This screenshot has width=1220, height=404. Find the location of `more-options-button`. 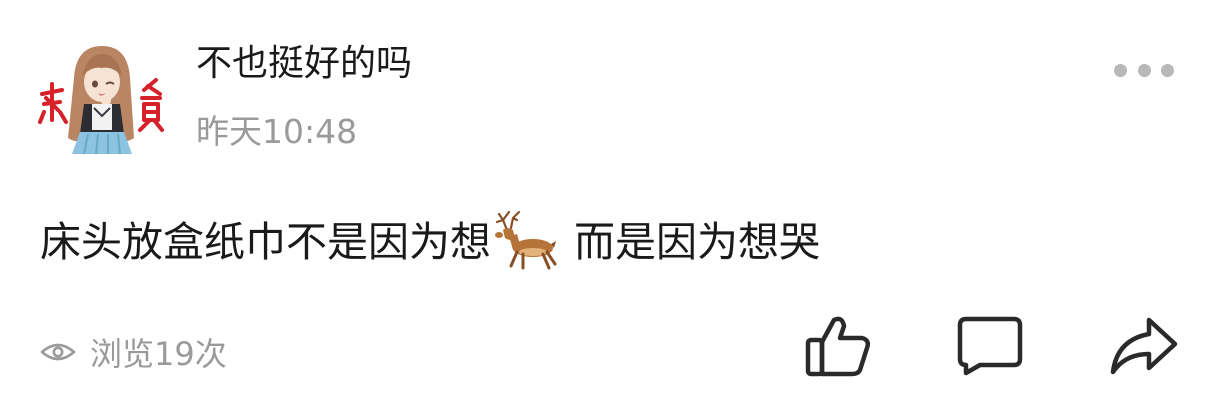

more-options-button is located at coordinates (1144, 70).